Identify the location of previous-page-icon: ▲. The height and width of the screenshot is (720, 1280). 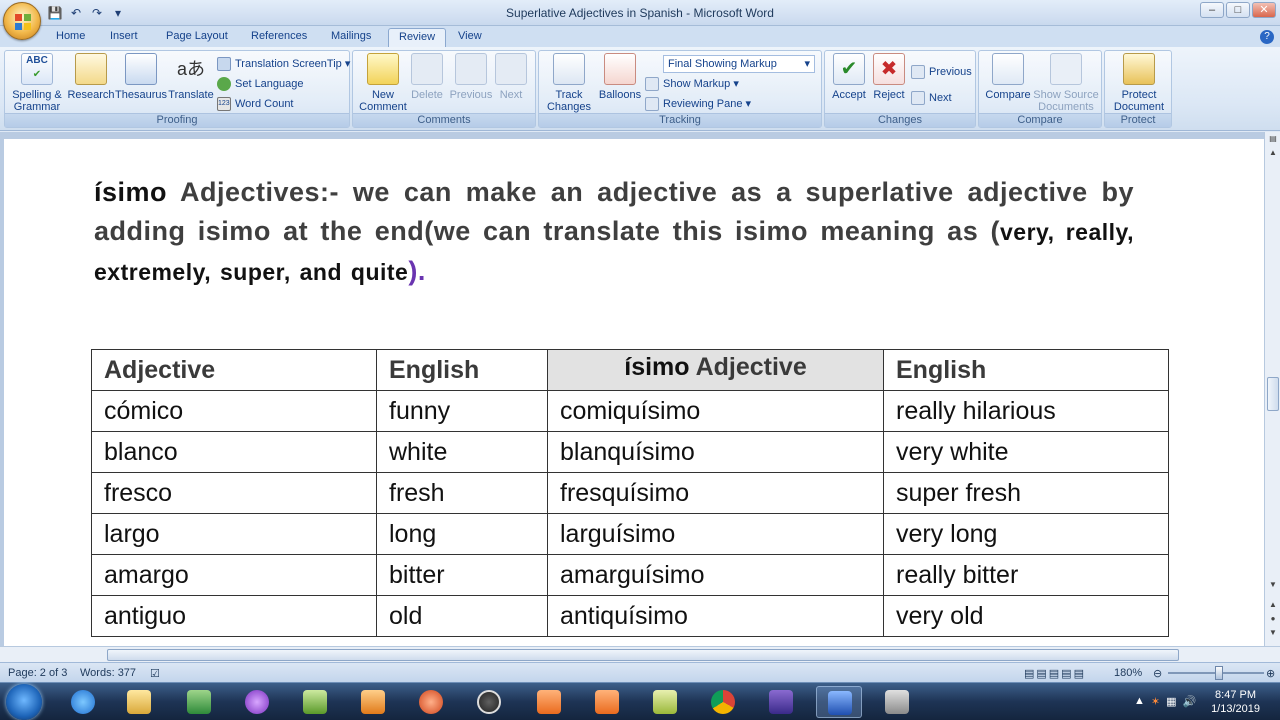
(1273, 604).